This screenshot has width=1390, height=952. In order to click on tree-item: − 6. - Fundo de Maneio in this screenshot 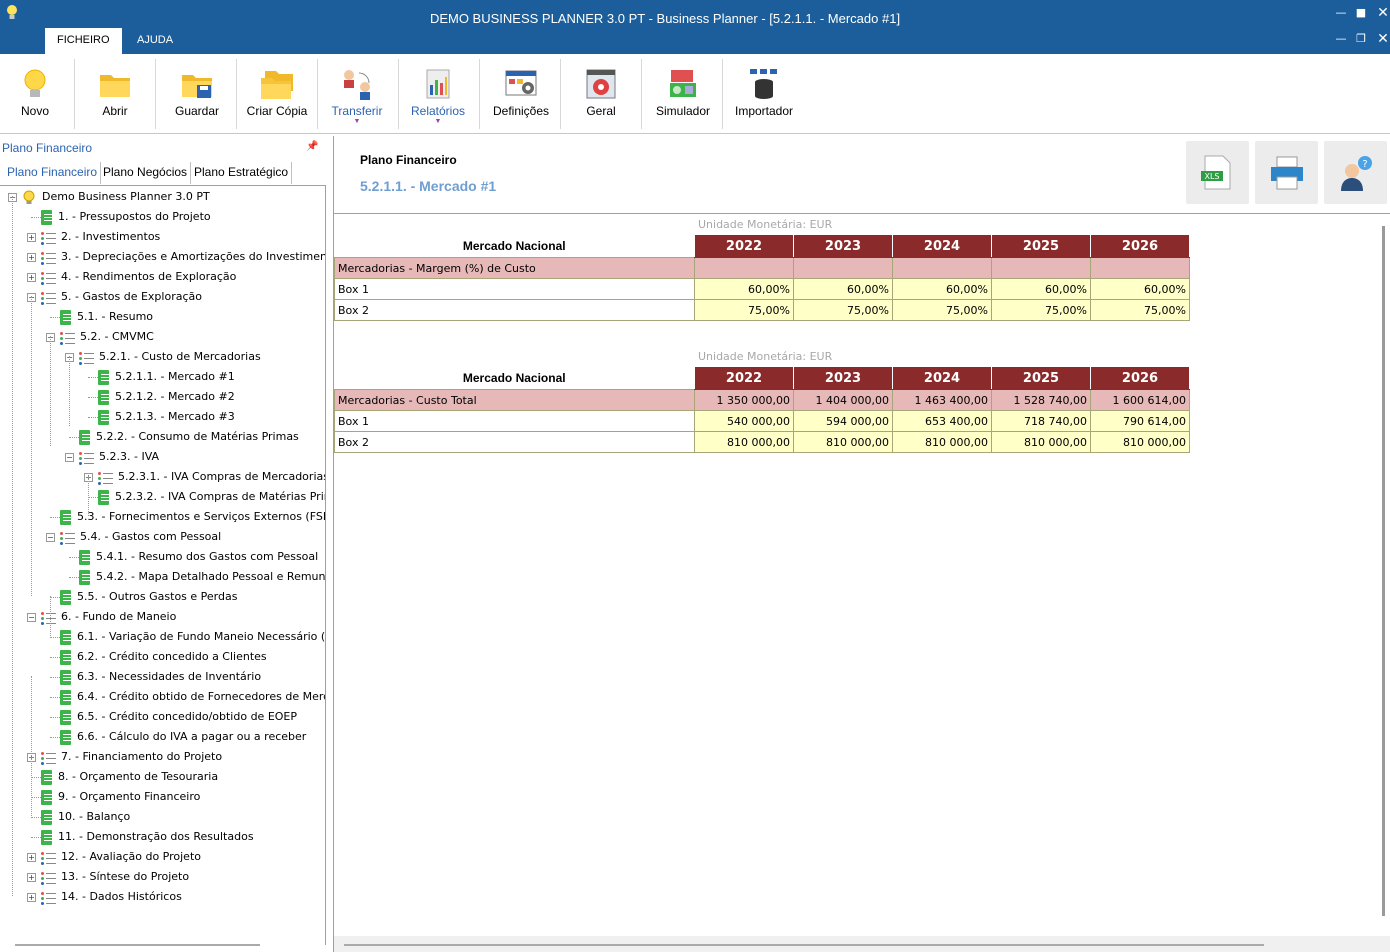, I will do `click(162, 617)`.